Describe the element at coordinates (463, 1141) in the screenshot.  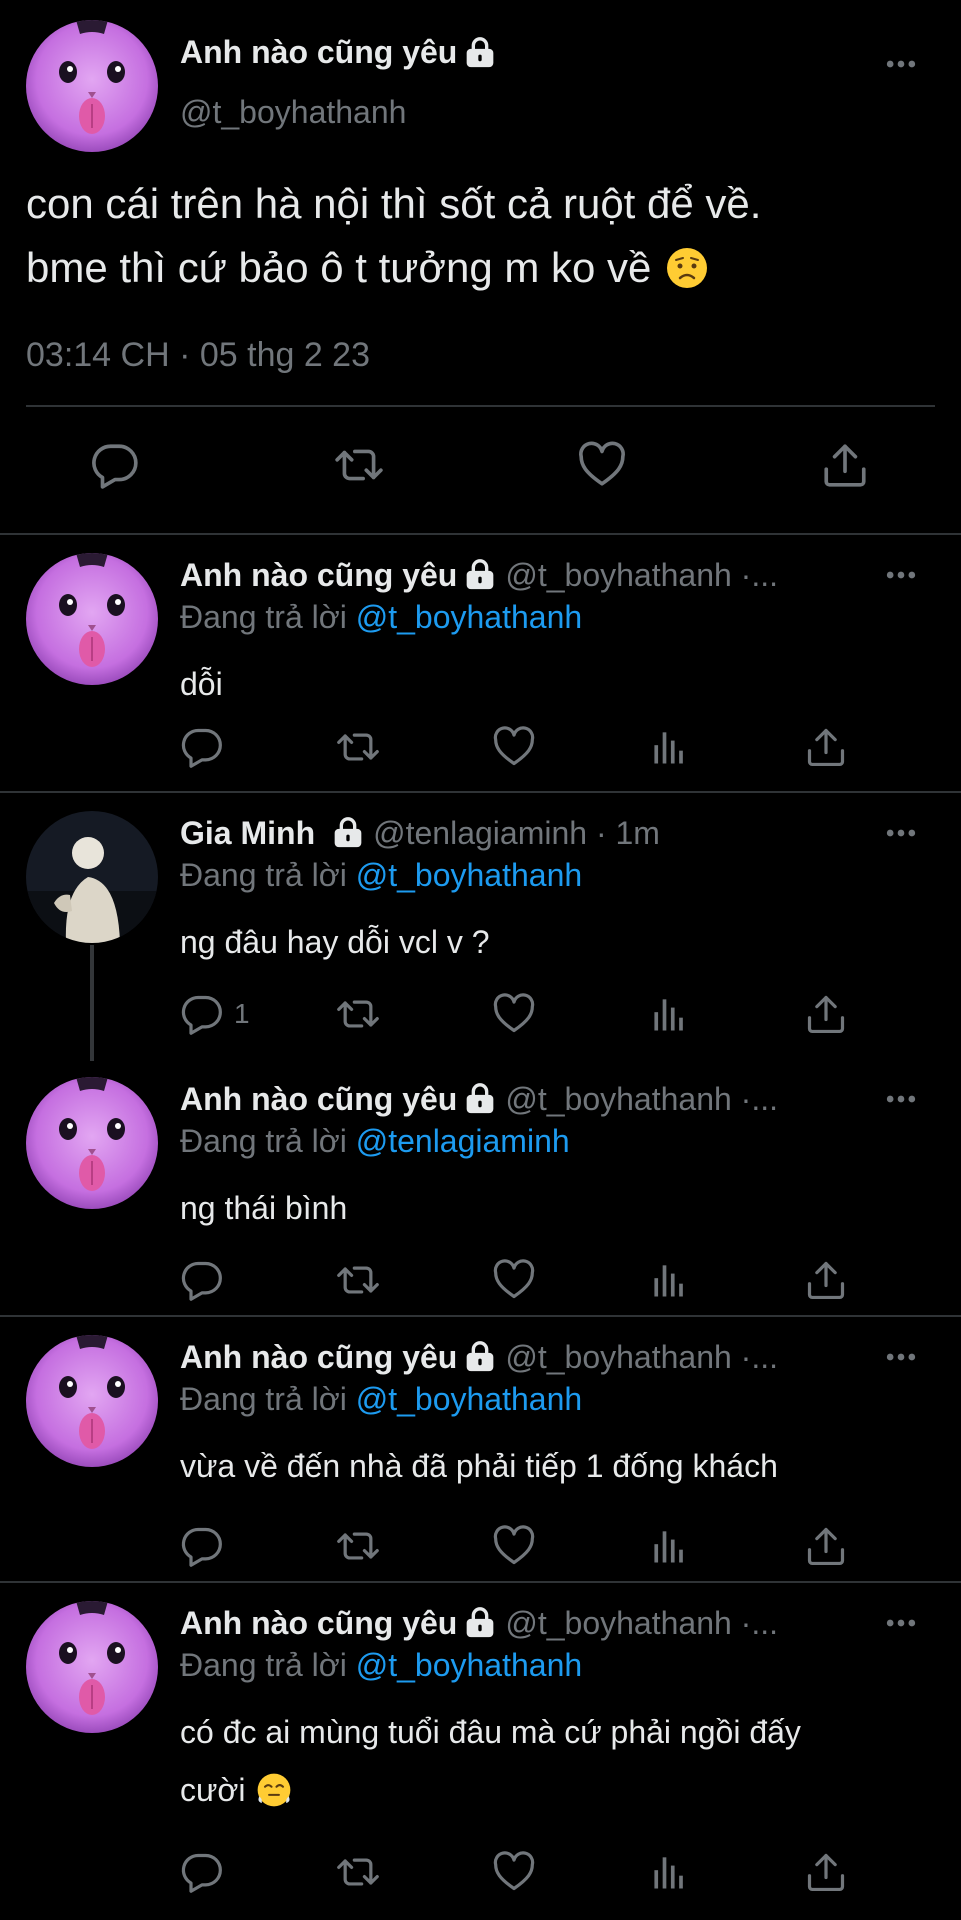
I see `mention-link: @tenlagiaminh` at that location.